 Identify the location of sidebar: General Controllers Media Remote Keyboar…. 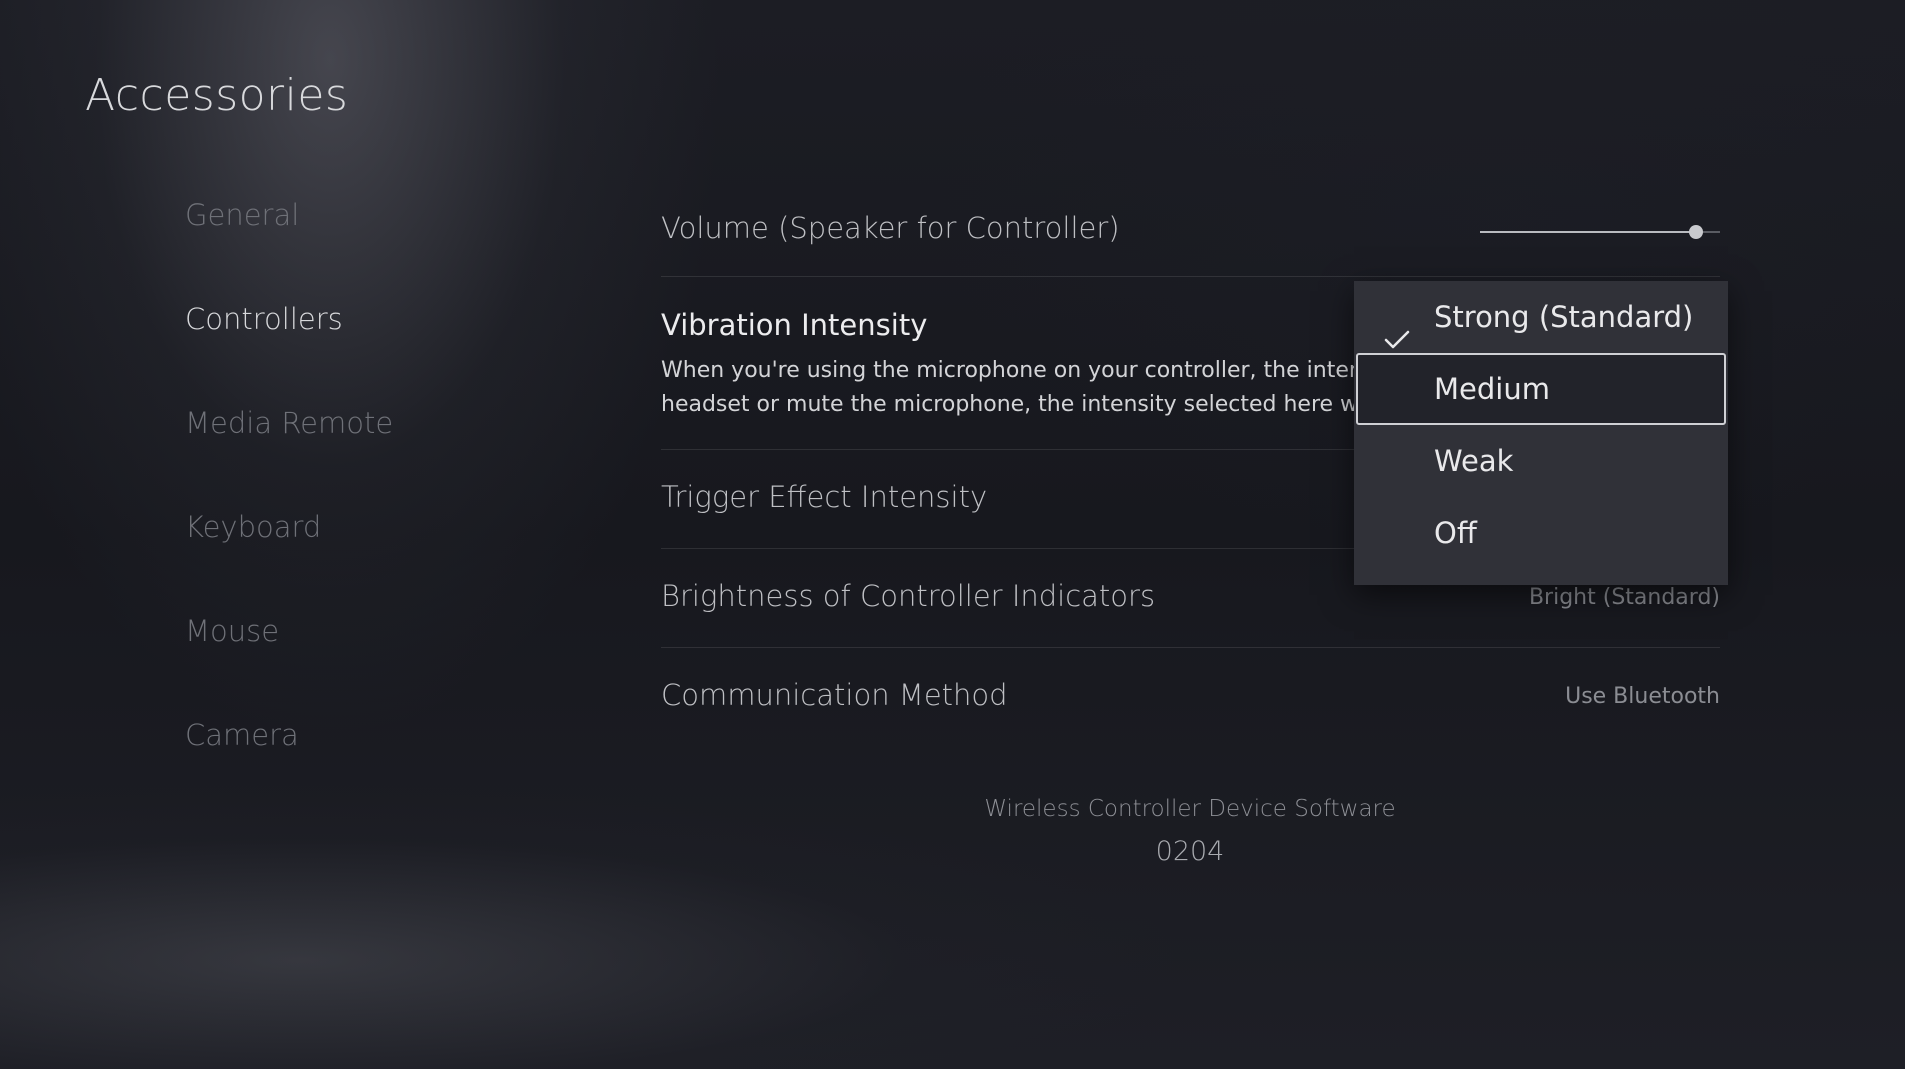
(395, 510).